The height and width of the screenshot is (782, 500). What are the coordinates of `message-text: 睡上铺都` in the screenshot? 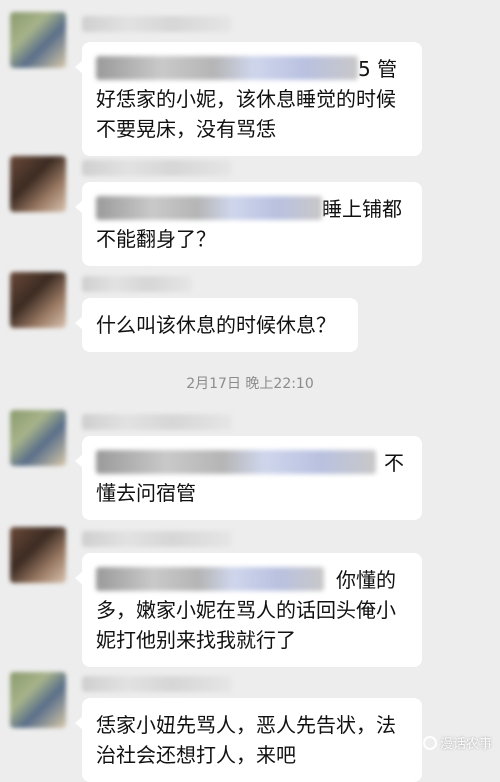 It's located at (362, 209).